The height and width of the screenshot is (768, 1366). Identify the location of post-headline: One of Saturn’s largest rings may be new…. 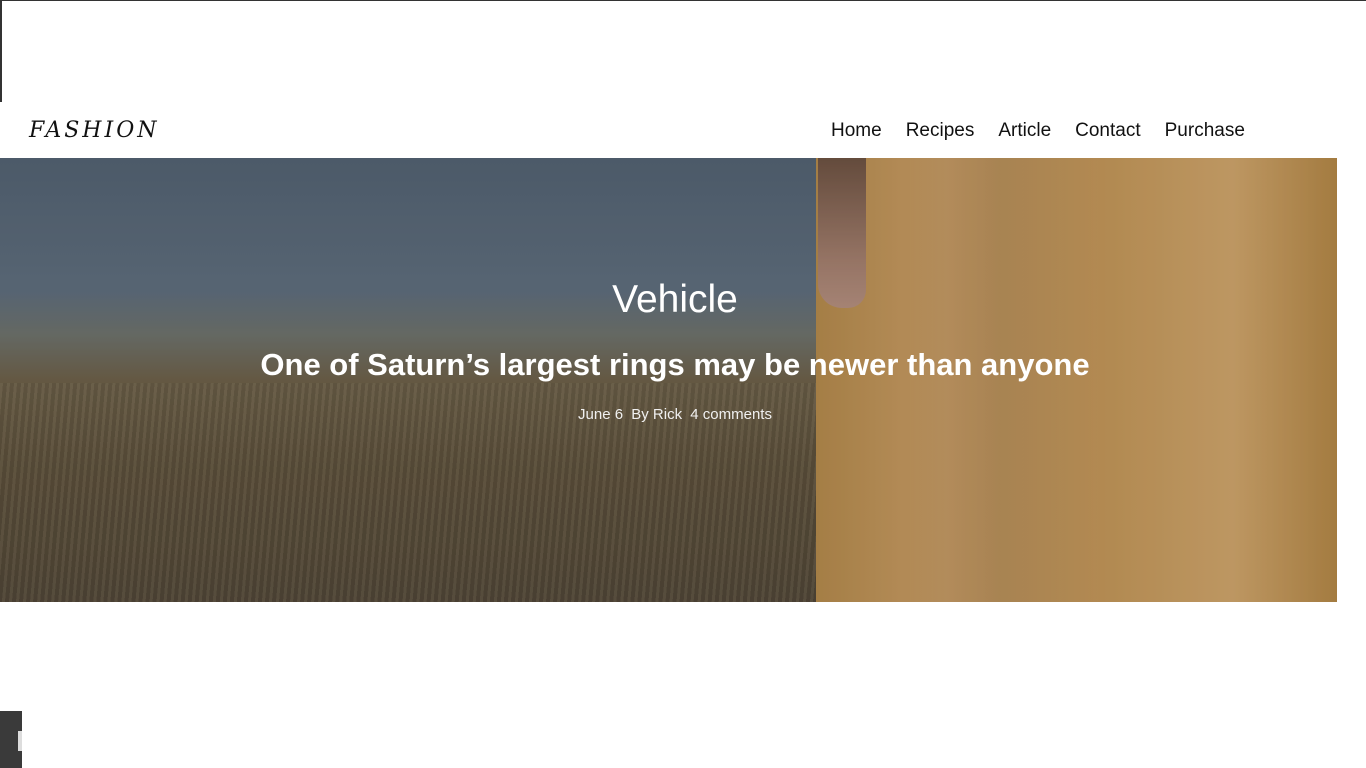
(668, 365).